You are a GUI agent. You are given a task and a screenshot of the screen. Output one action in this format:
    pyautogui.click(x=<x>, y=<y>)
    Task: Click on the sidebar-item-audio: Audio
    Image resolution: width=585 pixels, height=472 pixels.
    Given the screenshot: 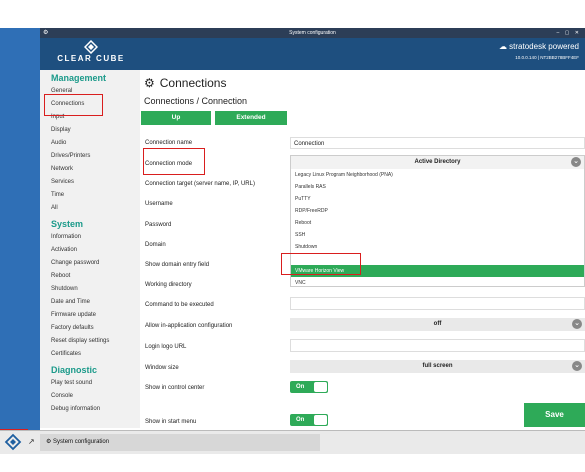 What is the action you would take?
    pyautogui.click(x=90, y=143)
    